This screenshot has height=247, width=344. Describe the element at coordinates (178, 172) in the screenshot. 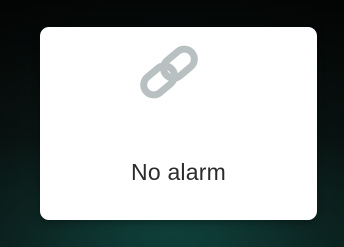

I see `no-alarm-label: No alarm` at that location.